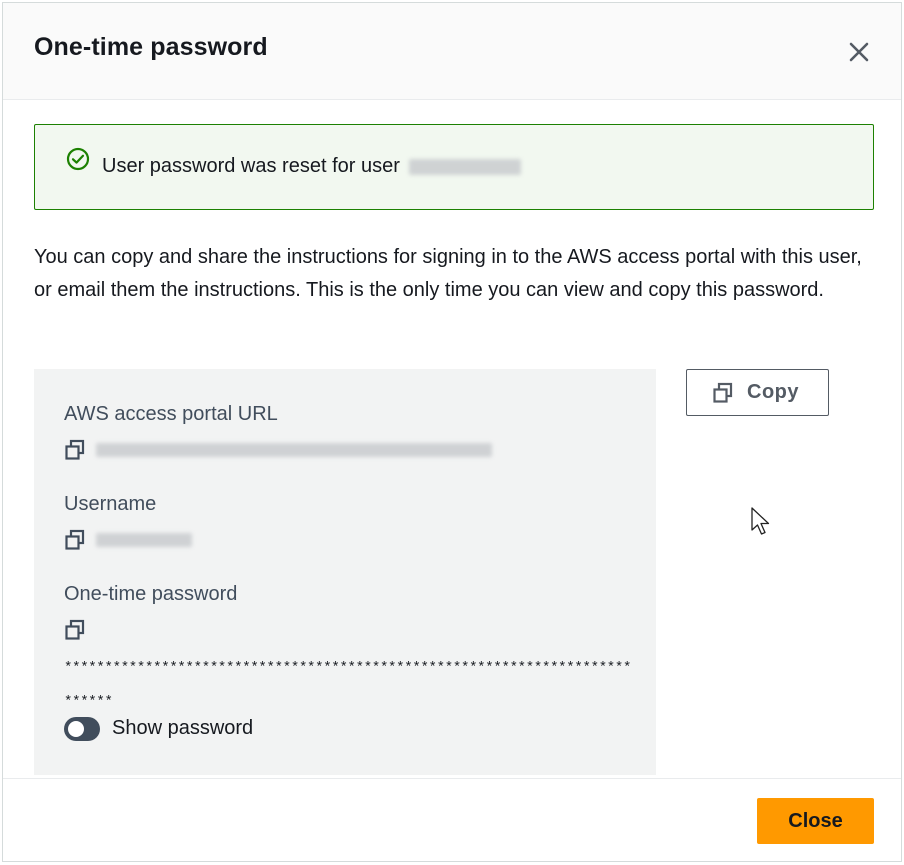  What do you see at coordinates (78, 159) in the screenshot?
I see `check-circle-icon` at bounding box center [78, 159].